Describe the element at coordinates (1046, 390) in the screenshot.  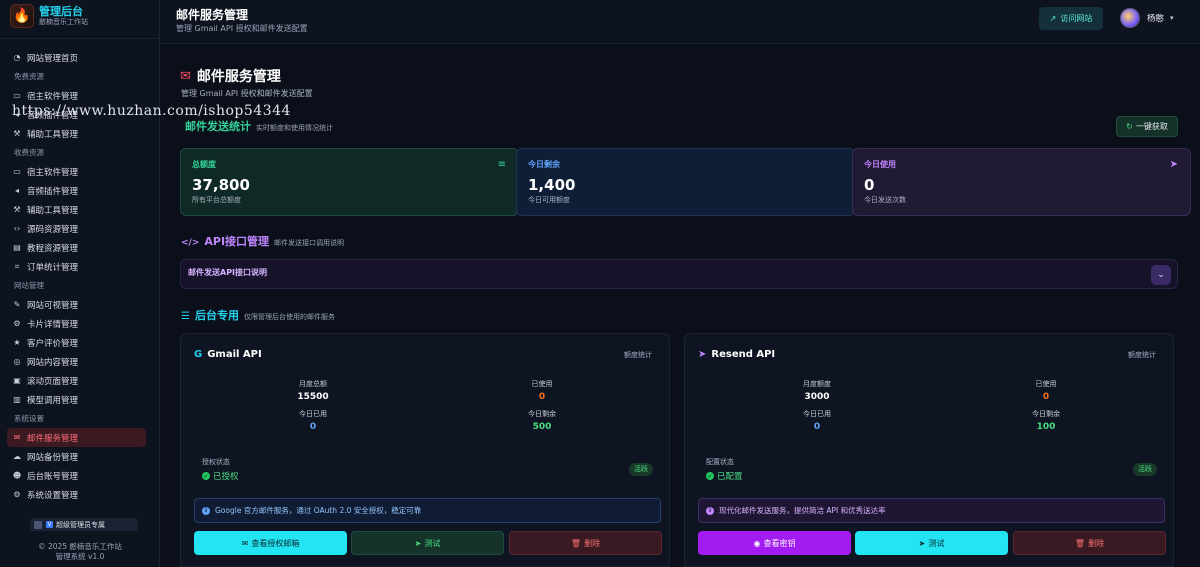
I see `metric-used: 已使用 0` at that location.